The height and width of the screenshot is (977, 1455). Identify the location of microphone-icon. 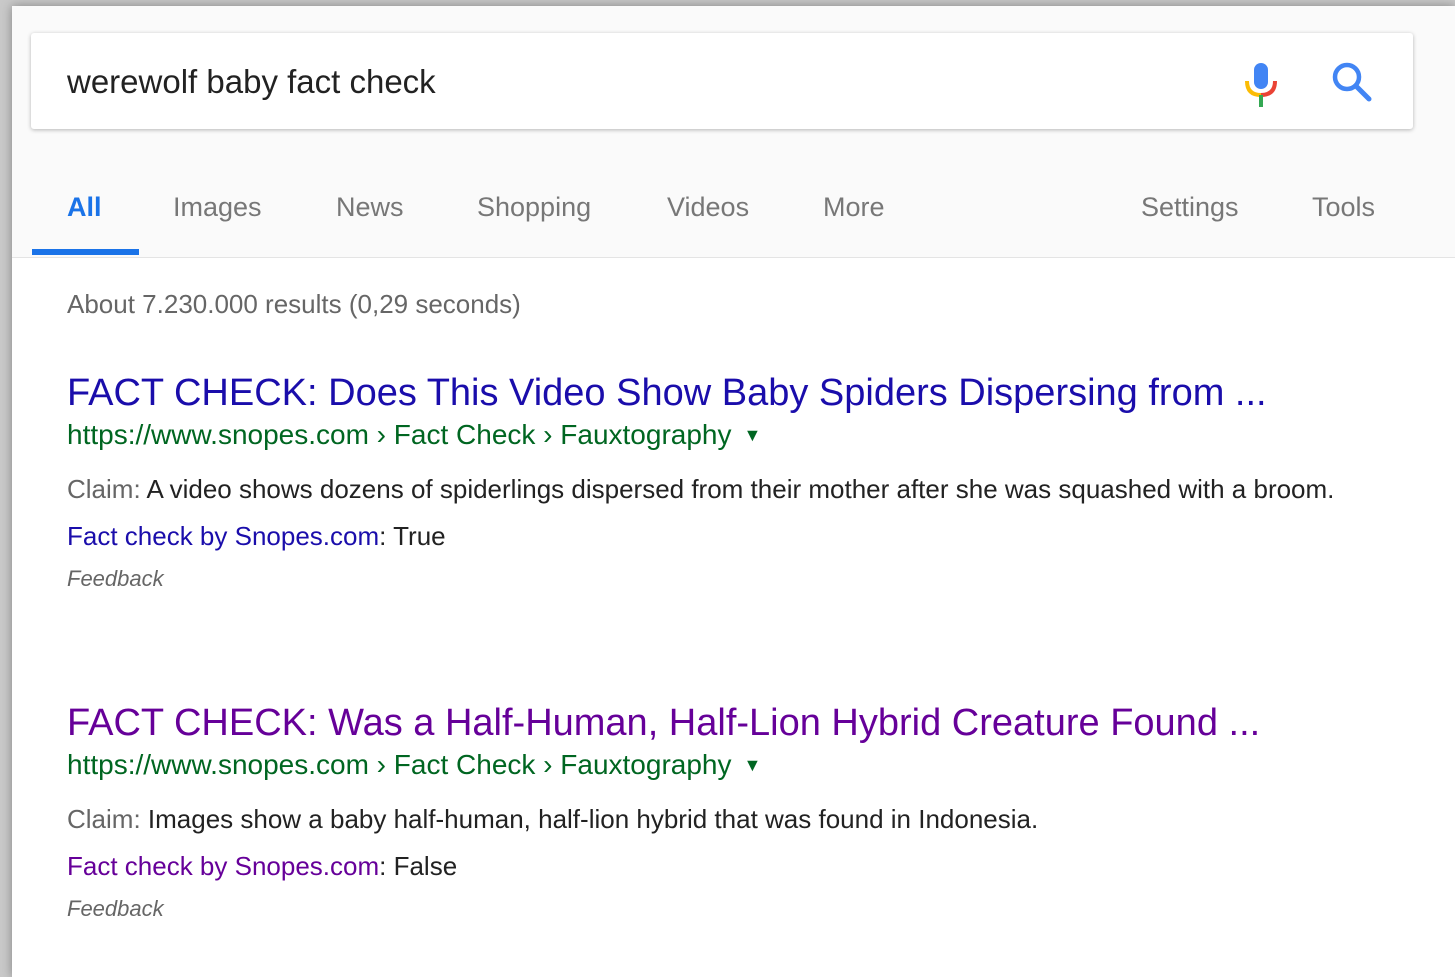
(1261, 85).